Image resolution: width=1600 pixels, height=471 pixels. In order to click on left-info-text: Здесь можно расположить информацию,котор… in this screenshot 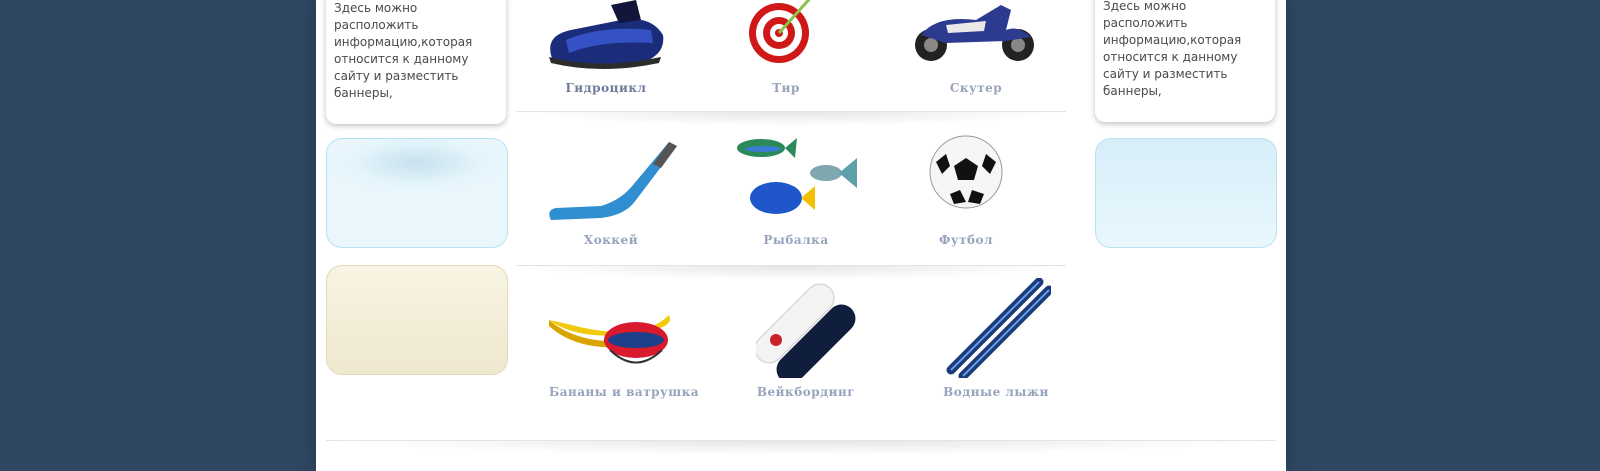, I will do `click(403, 50)`.